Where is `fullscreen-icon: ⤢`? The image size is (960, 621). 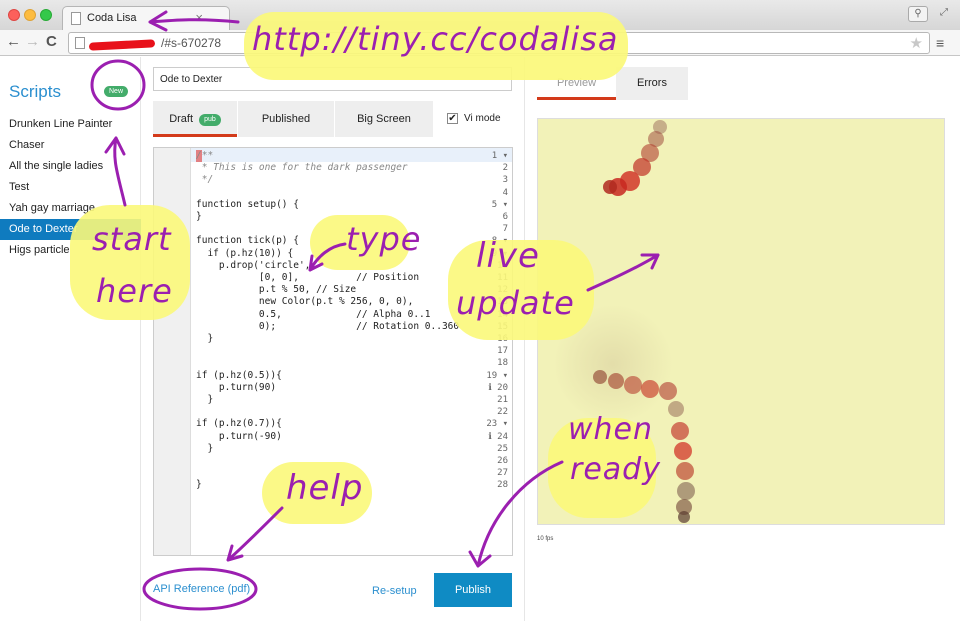 fullscreen-icon: ⤢ is located at coordinates (944, 14).